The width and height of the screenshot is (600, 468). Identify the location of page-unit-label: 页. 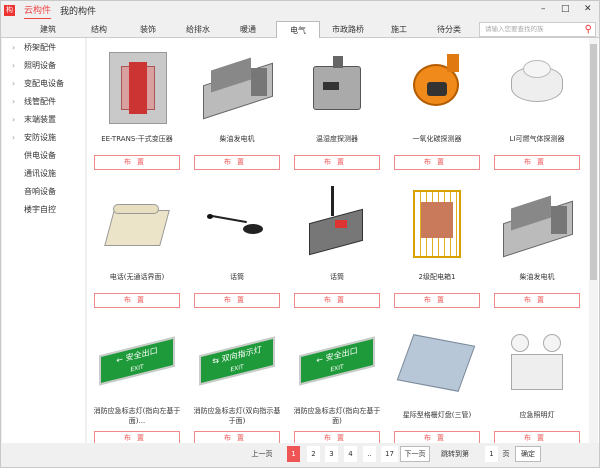
(506, 454).